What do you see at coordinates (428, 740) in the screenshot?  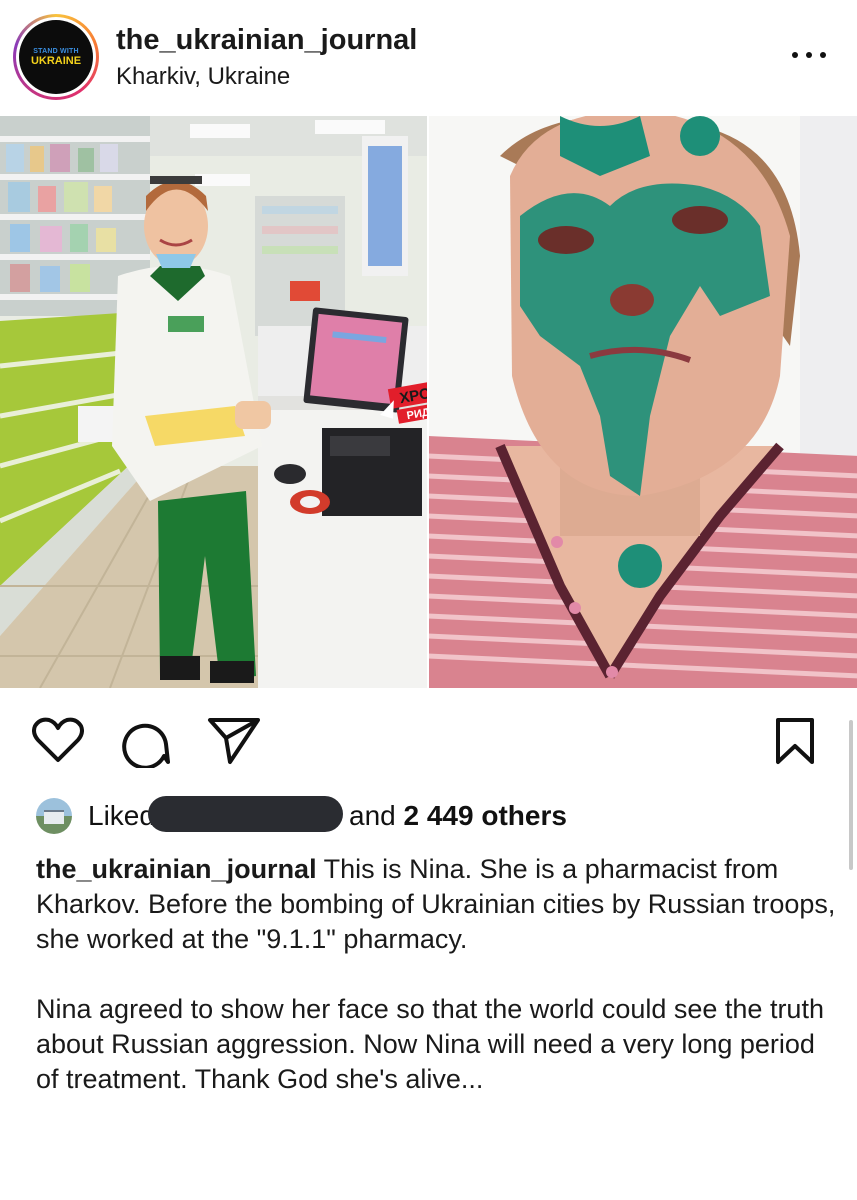 I see `post-action-bar` at bounding box center [428, 740].